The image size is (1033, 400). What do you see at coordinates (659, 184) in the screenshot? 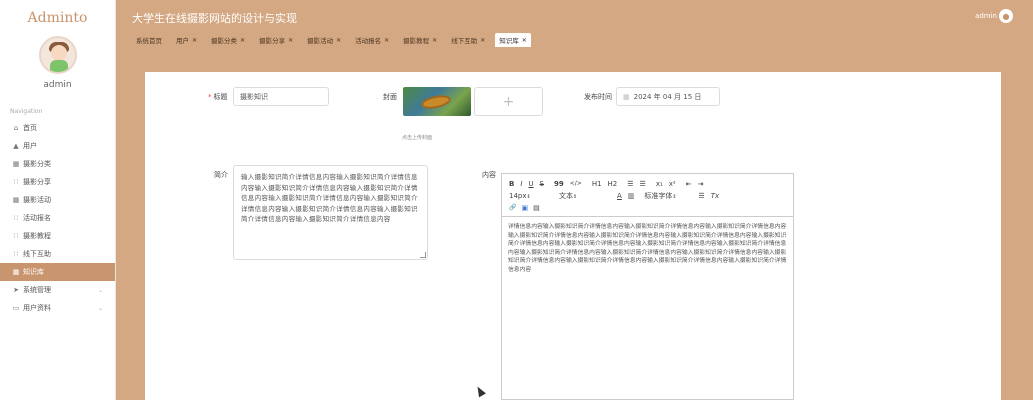
I see `subscript-button: x₁` at bounding box center [659, 184].